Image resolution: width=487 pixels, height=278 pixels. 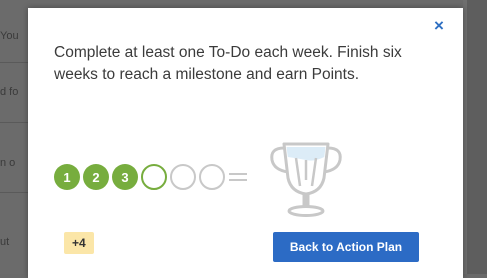 What do you see at coordinates (9, 92) in the screenshot?
I see `background-text: d fo` at bounding box center [9, 92].